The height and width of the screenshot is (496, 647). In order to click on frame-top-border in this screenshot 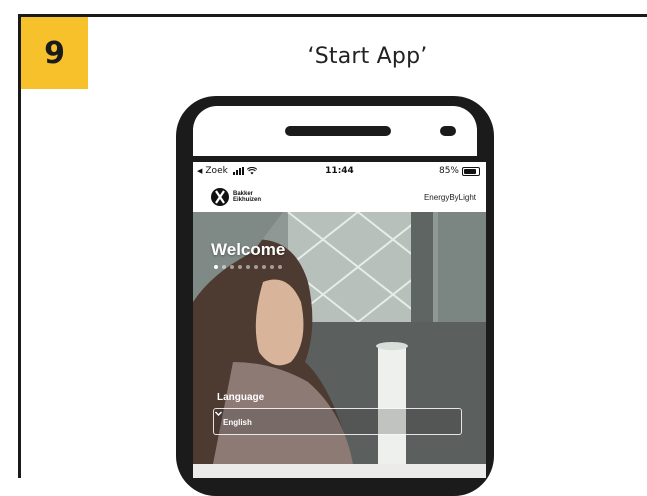, I will do `click(332, 15)`.